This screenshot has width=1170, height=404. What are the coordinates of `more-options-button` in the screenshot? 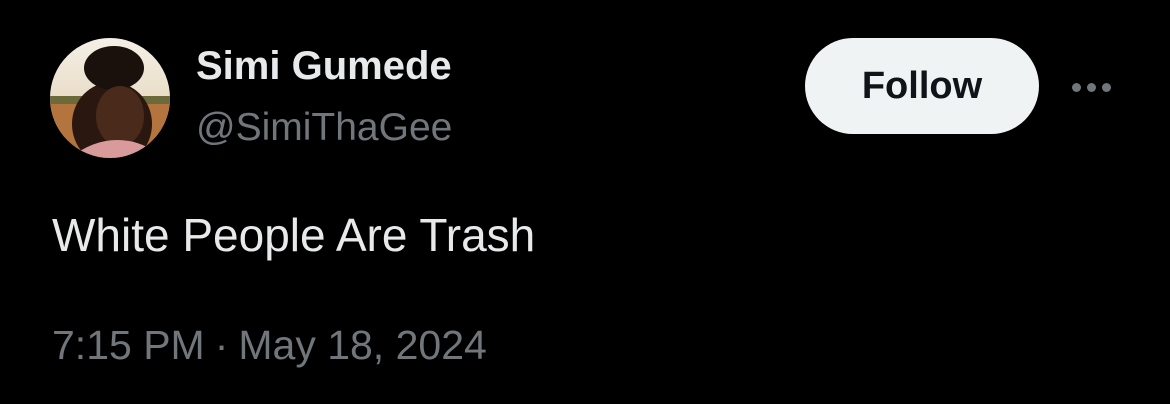 It's located at (1091, 87).